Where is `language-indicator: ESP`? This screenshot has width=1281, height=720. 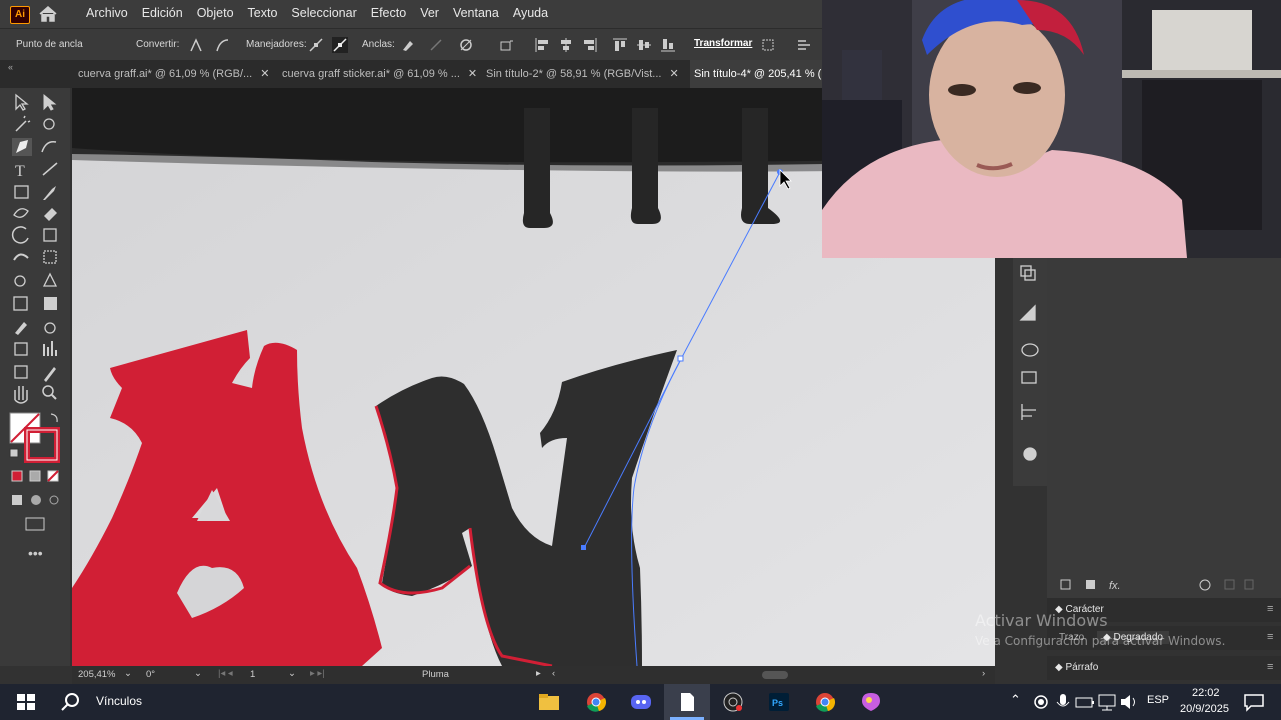
language-indicator: ESP is located at coordinates (1158, 700).